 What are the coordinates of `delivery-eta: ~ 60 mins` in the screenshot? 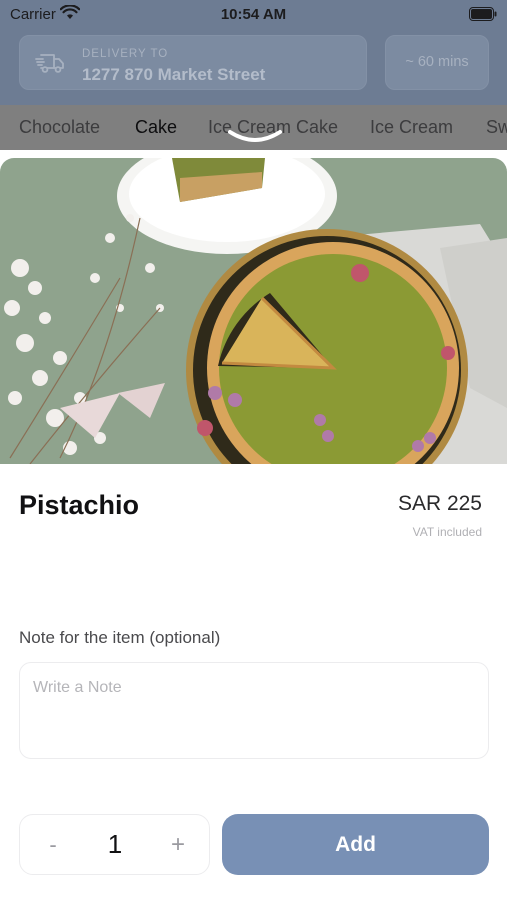 It's located at (437, 62).